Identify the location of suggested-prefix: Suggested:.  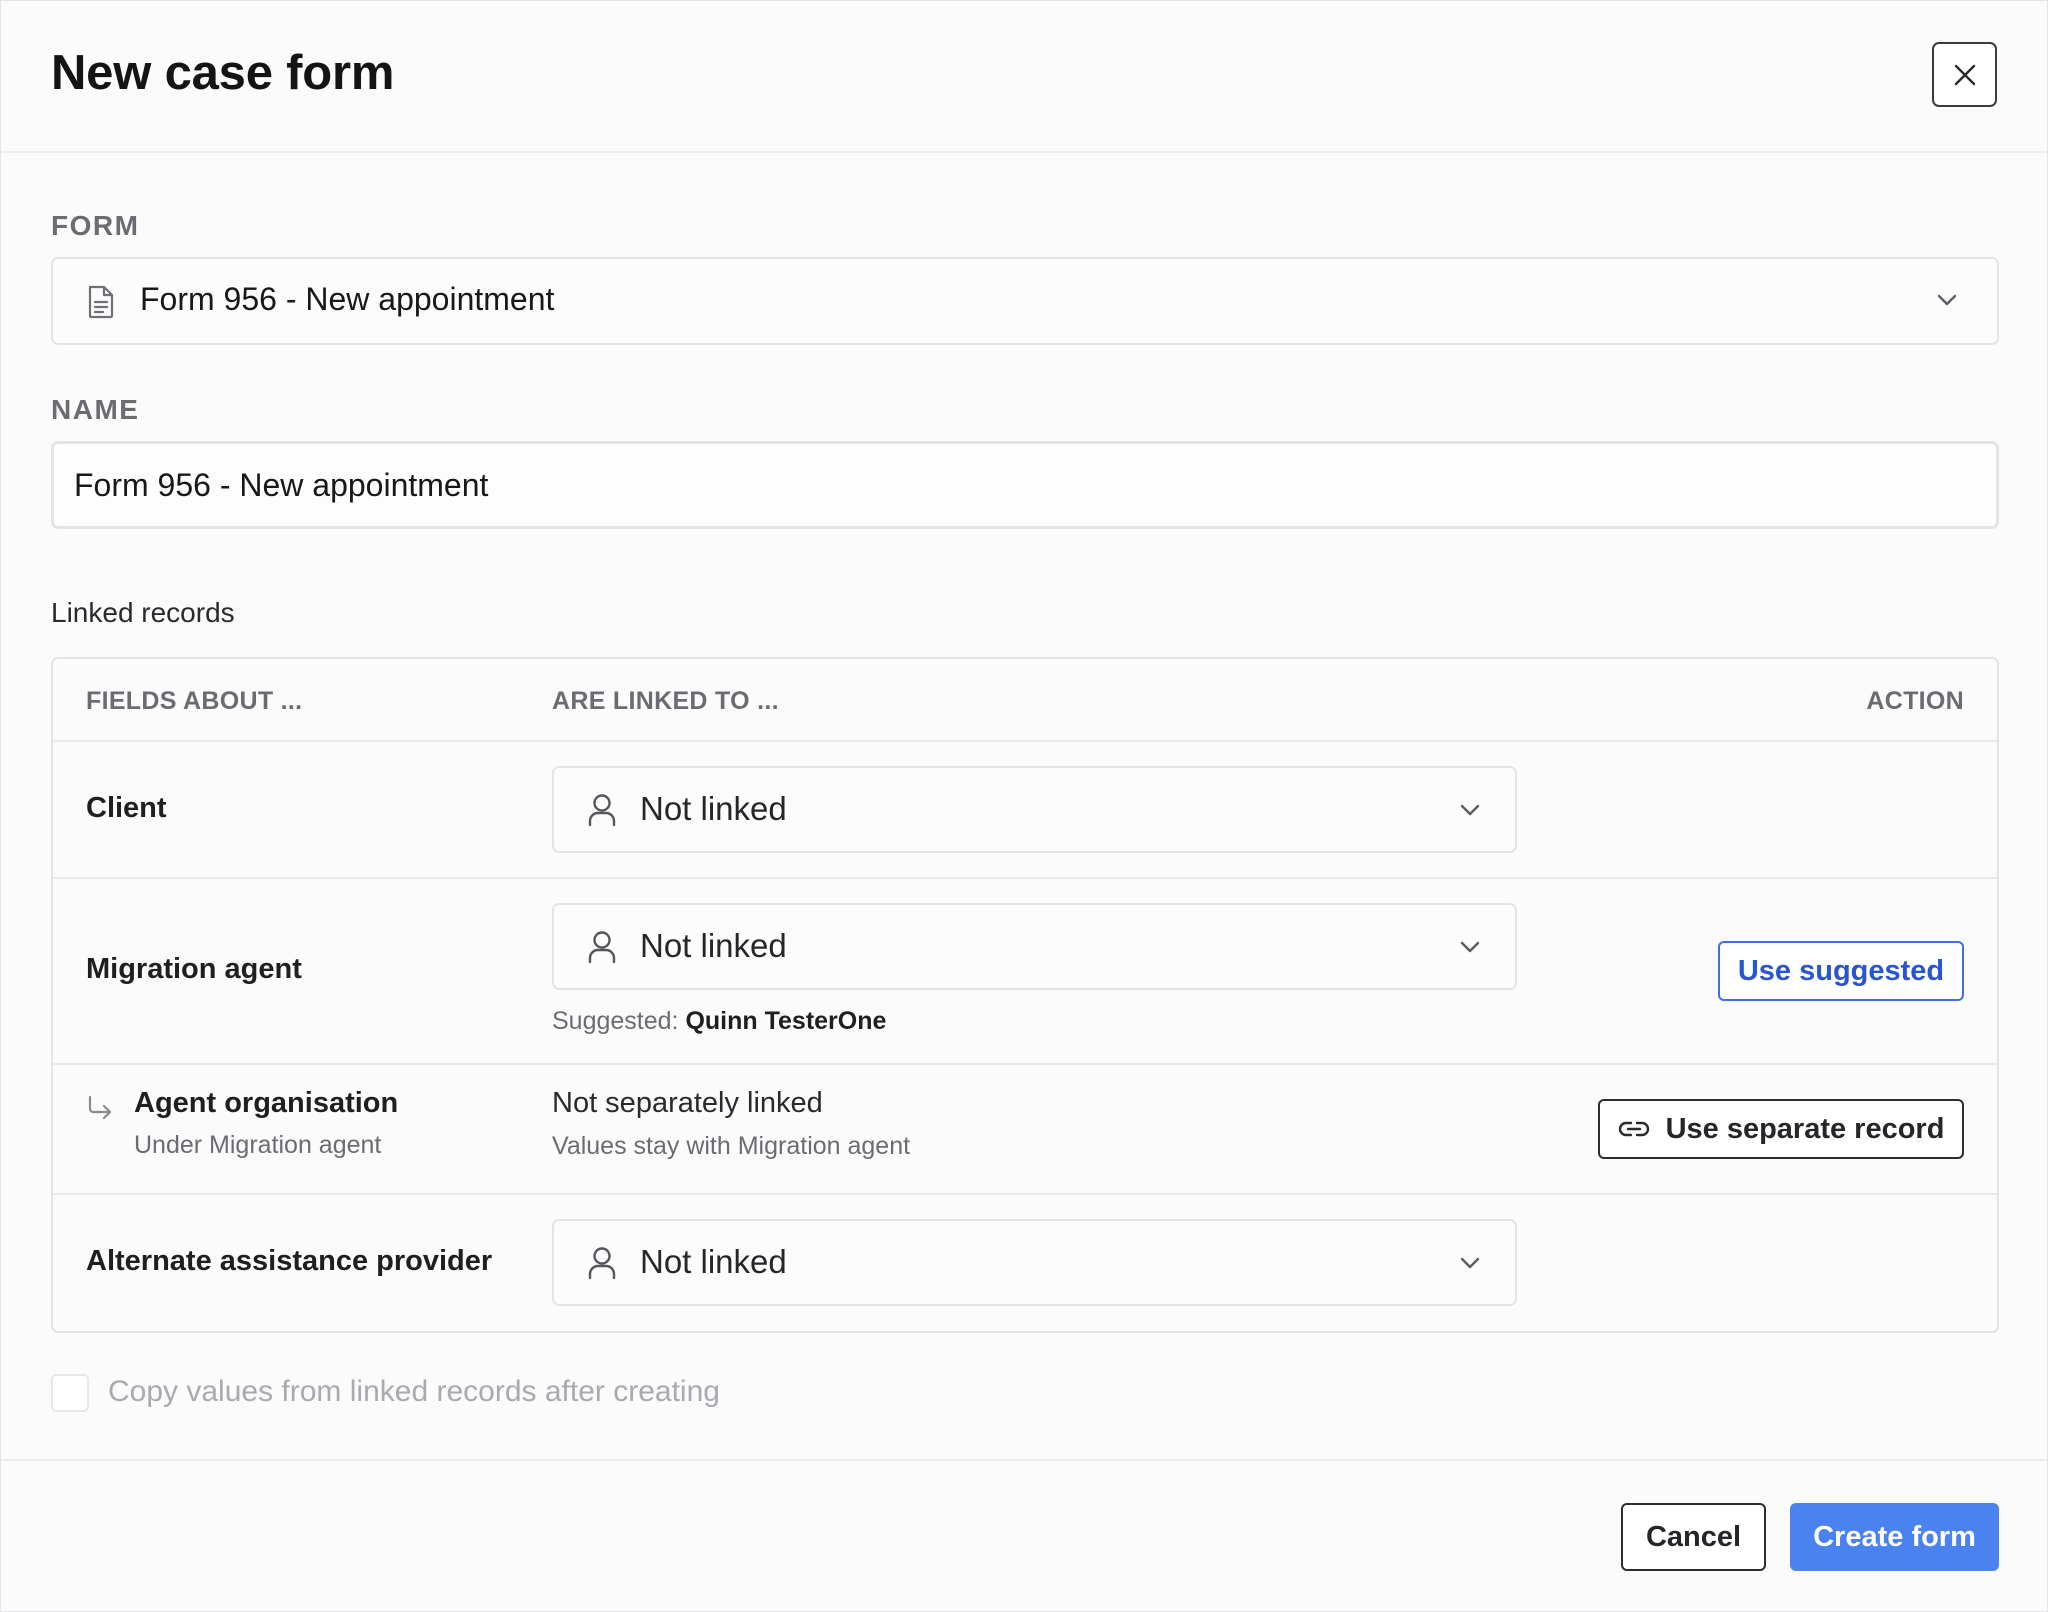
(615, 1021).